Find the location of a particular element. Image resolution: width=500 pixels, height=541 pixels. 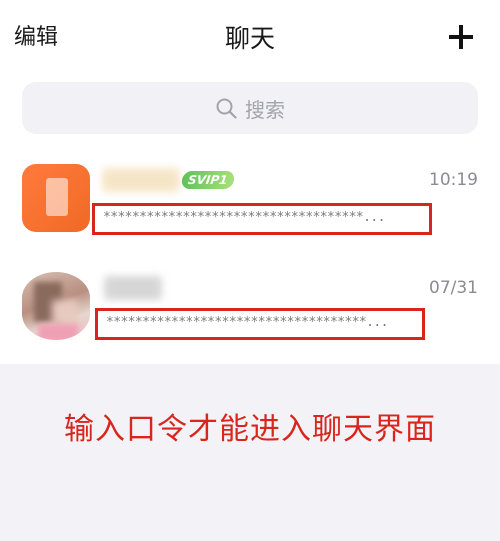

password-notice: 输入口令才能进入聊天界面 is located at coordinates (250, 429).